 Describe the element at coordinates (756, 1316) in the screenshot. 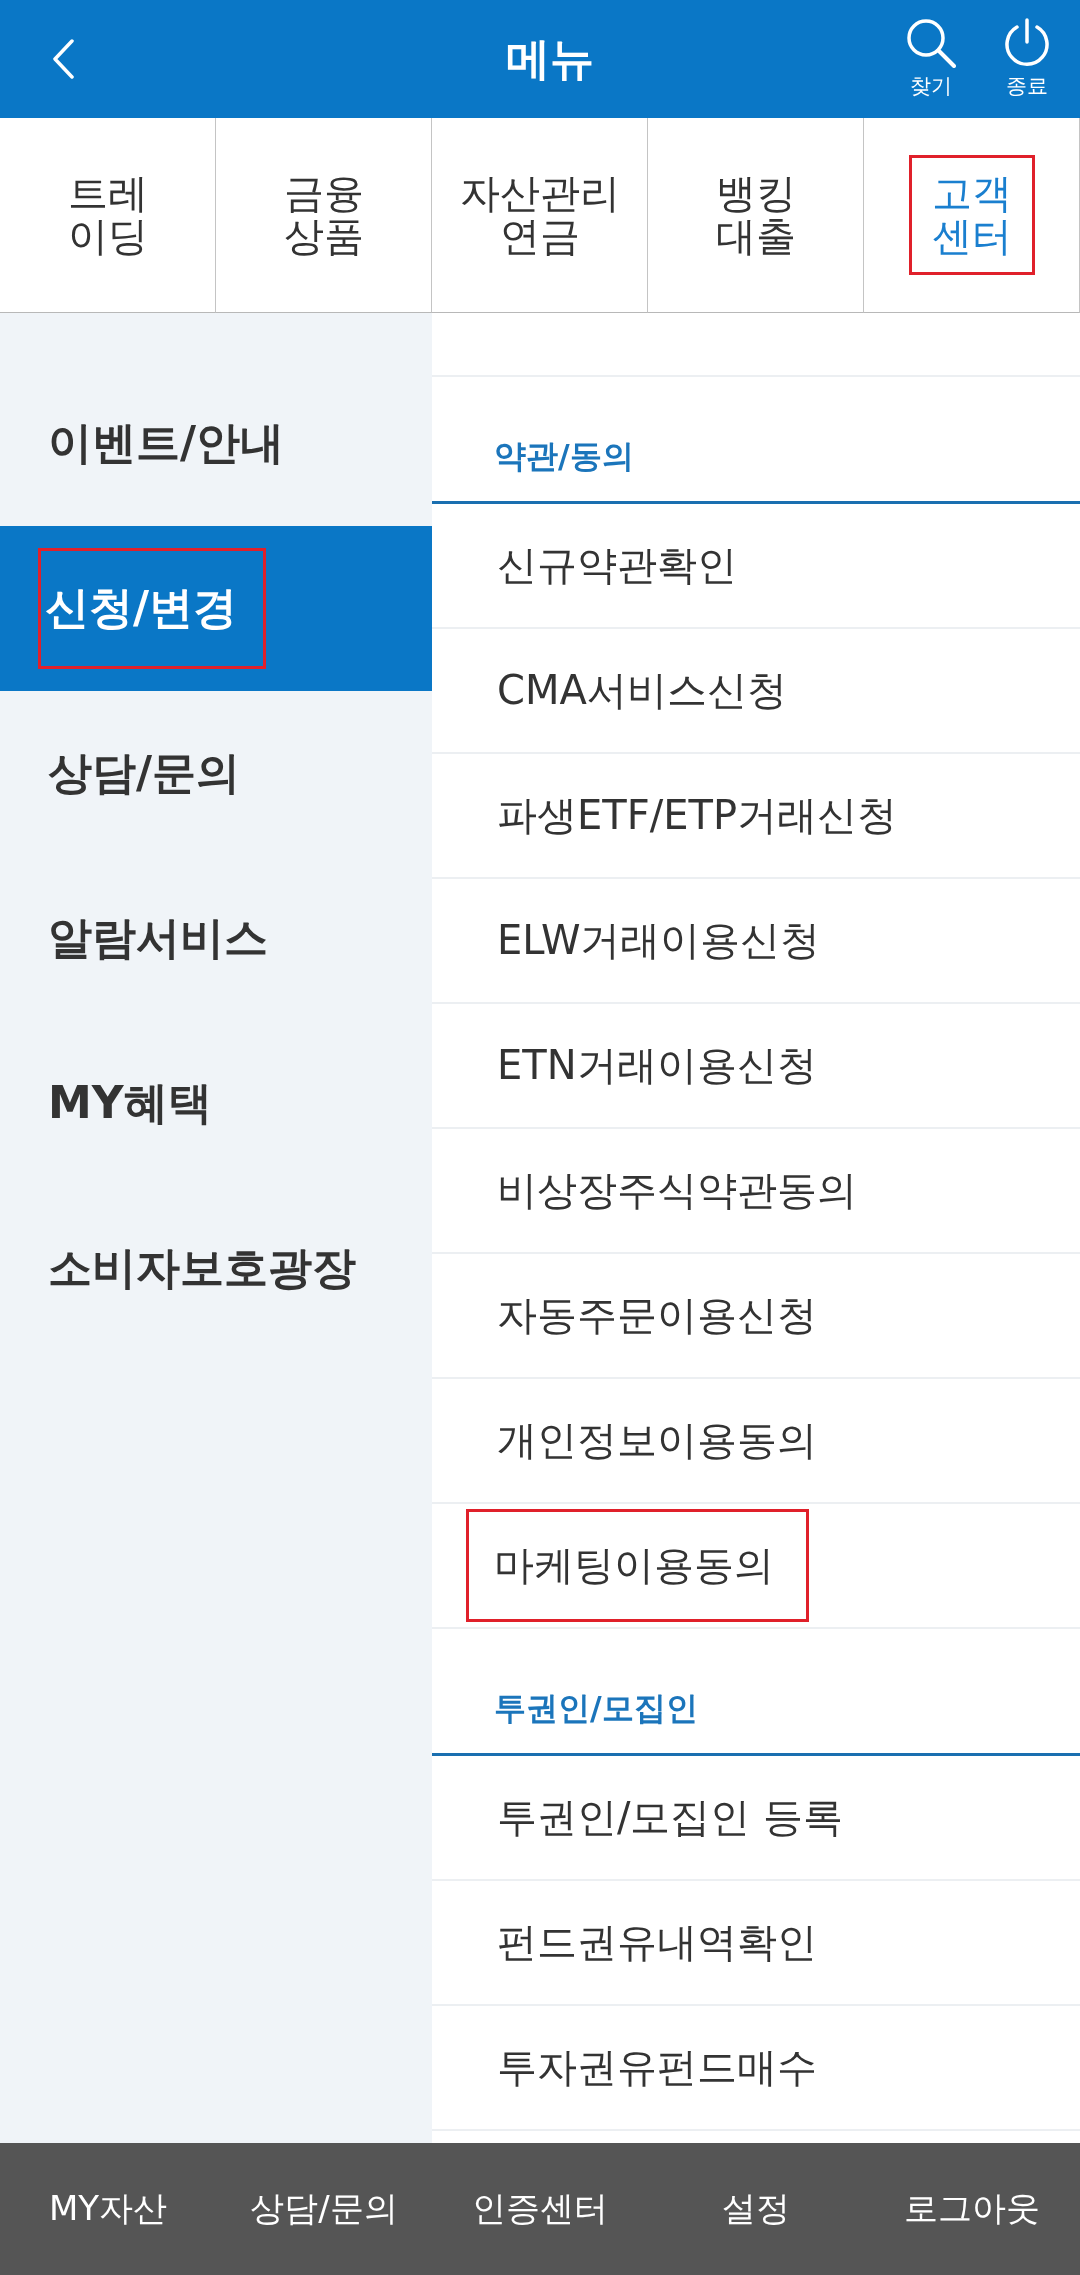

I see `menu-item: 자동주문이용신청` at that location.